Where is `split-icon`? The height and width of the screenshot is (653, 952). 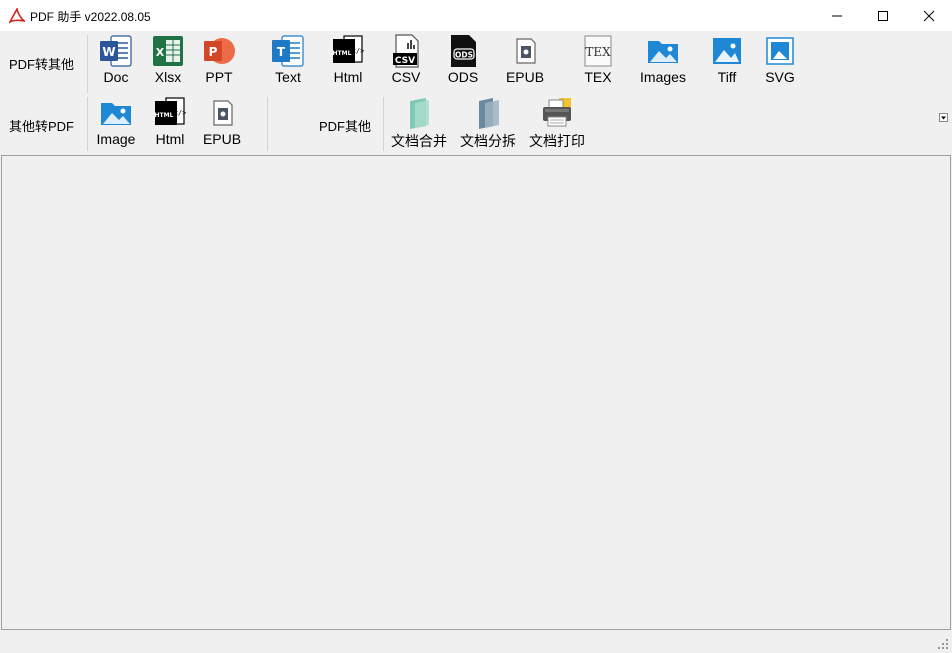 split-icon is located at coordinates (489, 113).